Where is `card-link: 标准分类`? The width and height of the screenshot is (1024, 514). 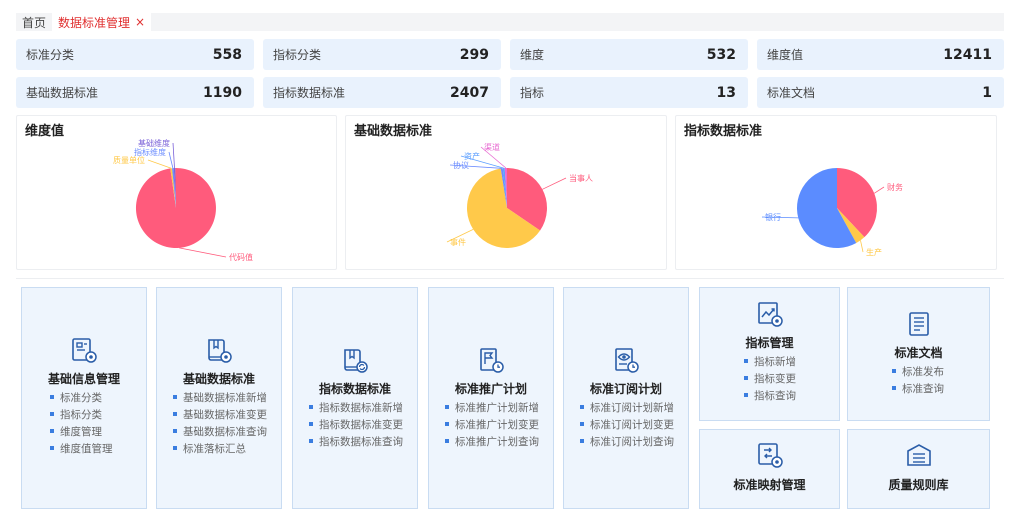 card-link: 标准分类 is located at coordinates (81, 398).